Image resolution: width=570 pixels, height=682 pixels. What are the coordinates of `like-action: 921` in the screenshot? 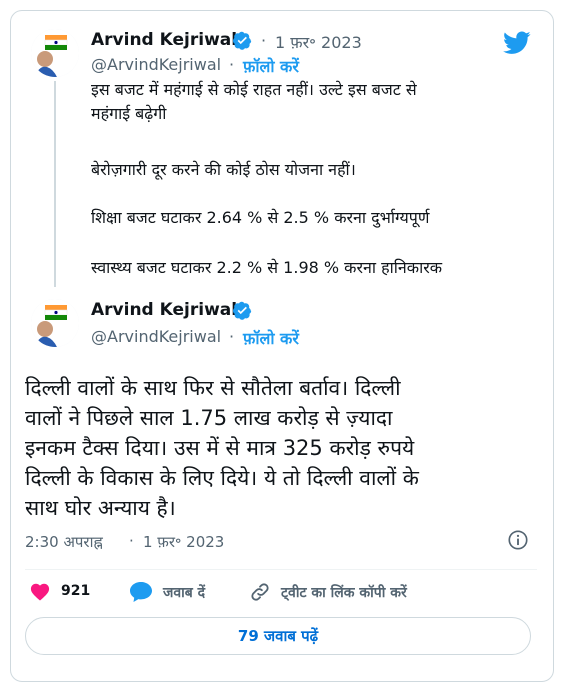 It's located at (59, 591).